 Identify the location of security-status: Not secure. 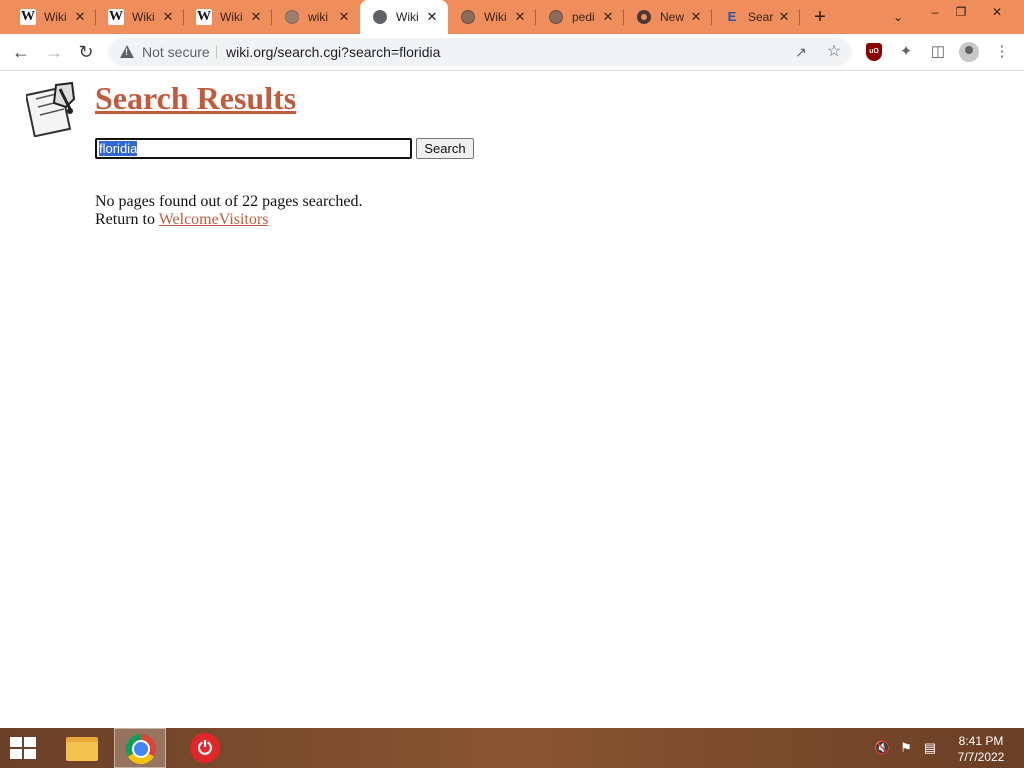
(176, 52).